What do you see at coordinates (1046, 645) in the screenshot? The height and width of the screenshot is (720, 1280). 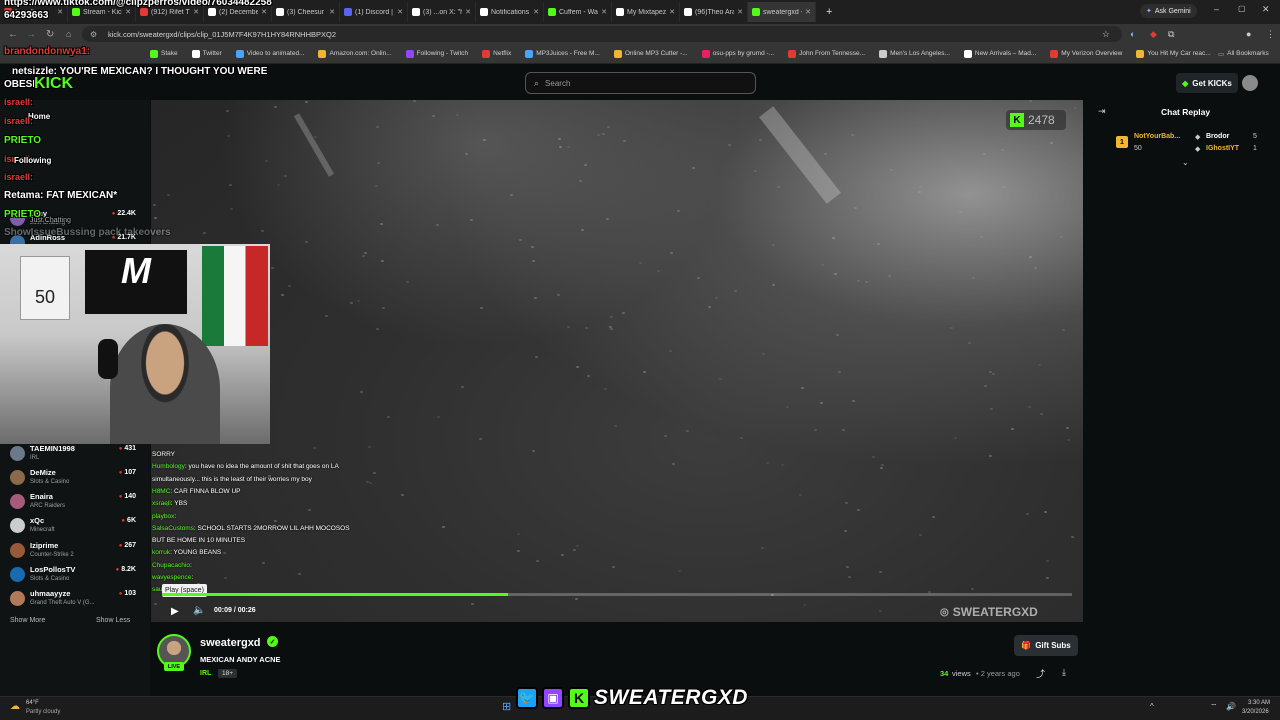 I see `gift-subs-button: 🎁 Gift Subs` at bounding box center [1046, 645].